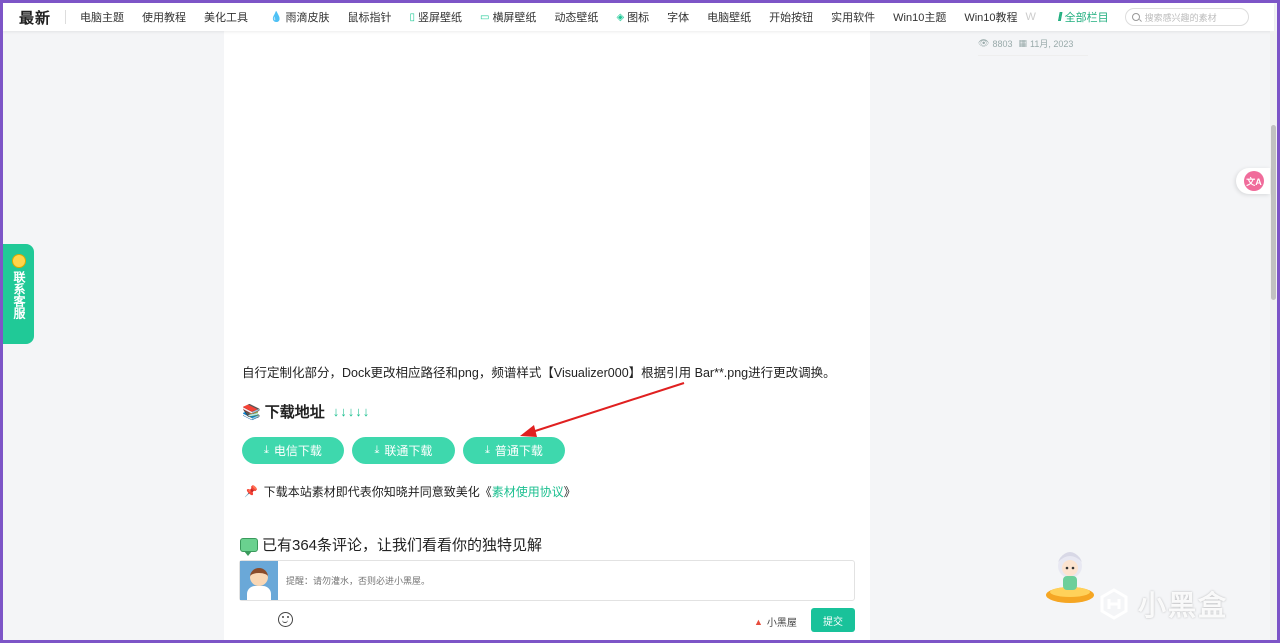 This screenshot has width=1280, height=643. What do you see at coordinates (620, 17) in the screenshot?
I see `layers-icon: ◈` at bounding box center [620, 17].